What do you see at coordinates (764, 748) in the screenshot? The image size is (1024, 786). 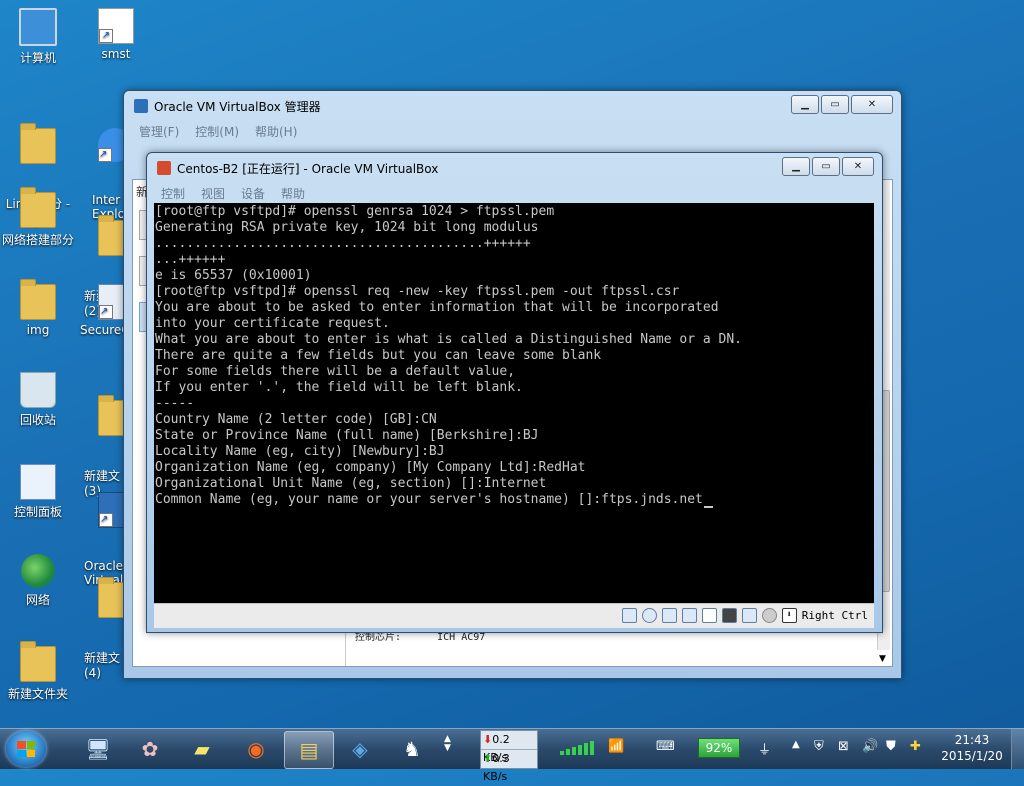 I see `power-plug-icon: ⏚` at bounding box center [764, 748].